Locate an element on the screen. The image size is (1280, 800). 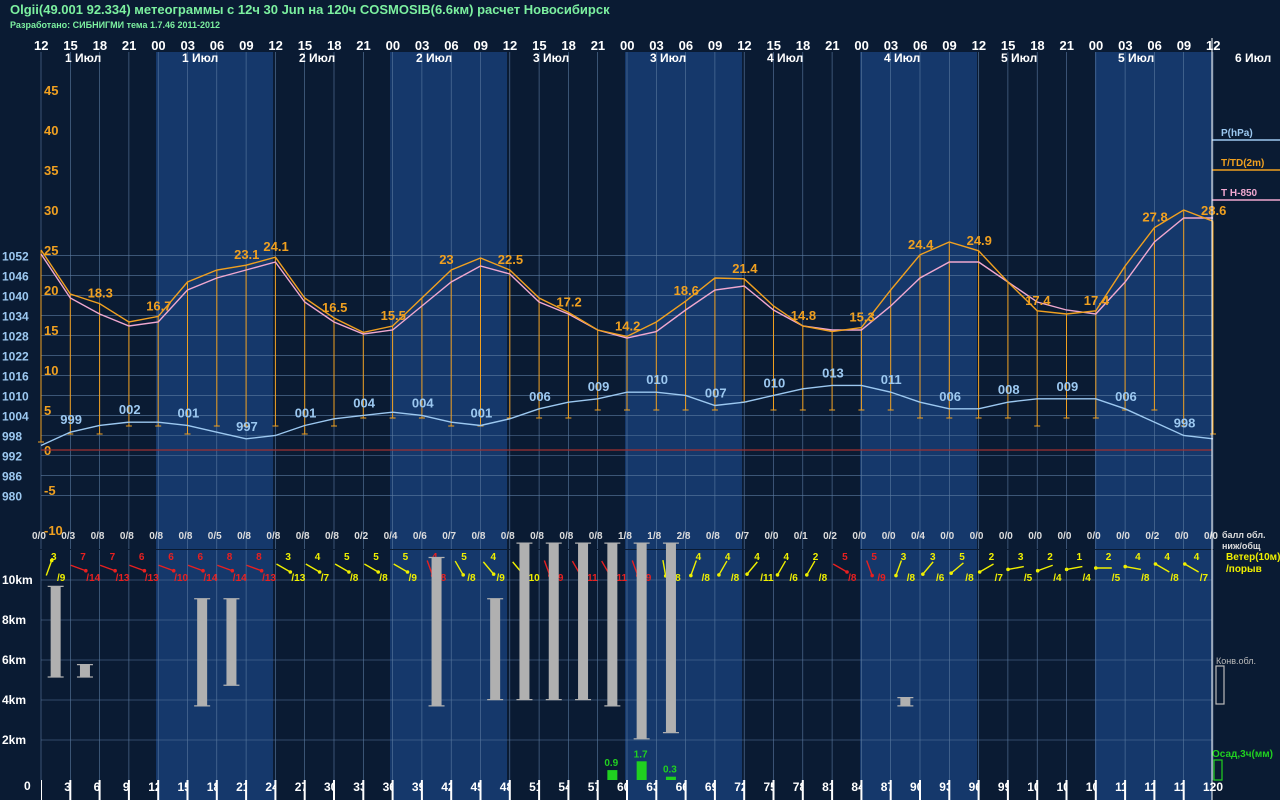
date-label: 6 Июл is located at coordinates (1253, 58).